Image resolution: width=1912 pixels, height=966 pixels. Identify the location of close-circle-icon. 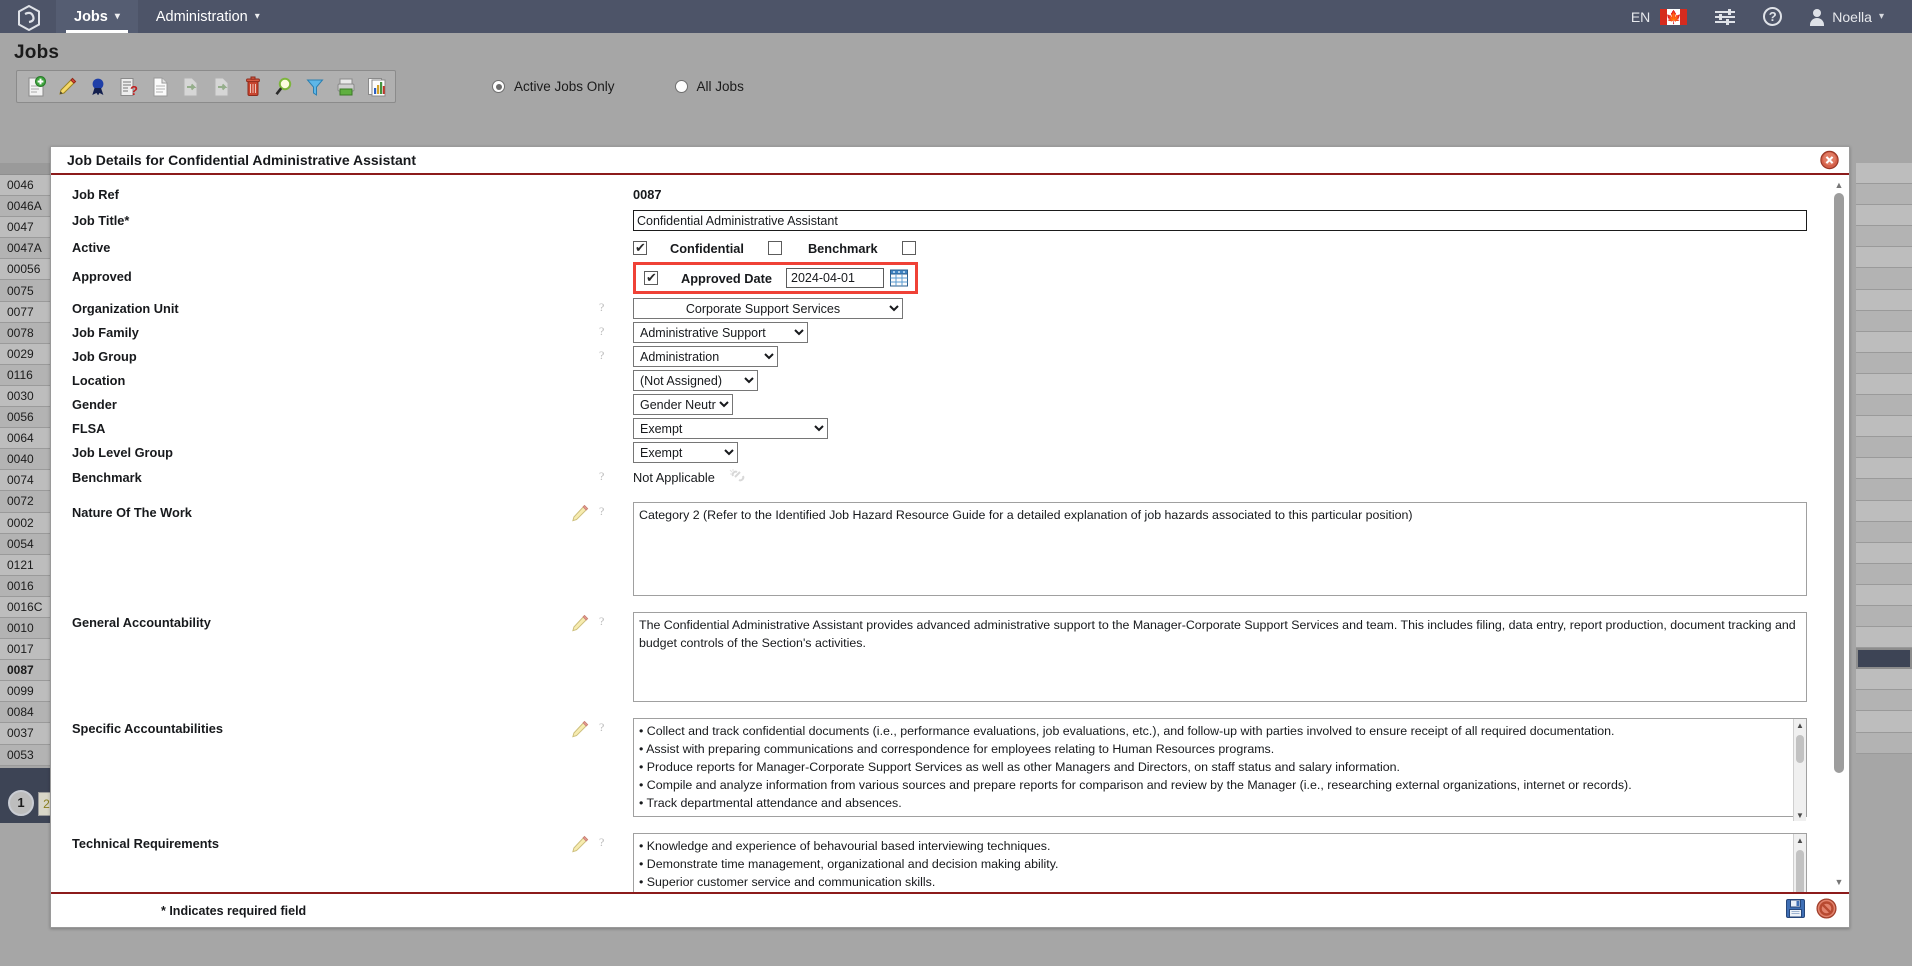
(1829, 160).